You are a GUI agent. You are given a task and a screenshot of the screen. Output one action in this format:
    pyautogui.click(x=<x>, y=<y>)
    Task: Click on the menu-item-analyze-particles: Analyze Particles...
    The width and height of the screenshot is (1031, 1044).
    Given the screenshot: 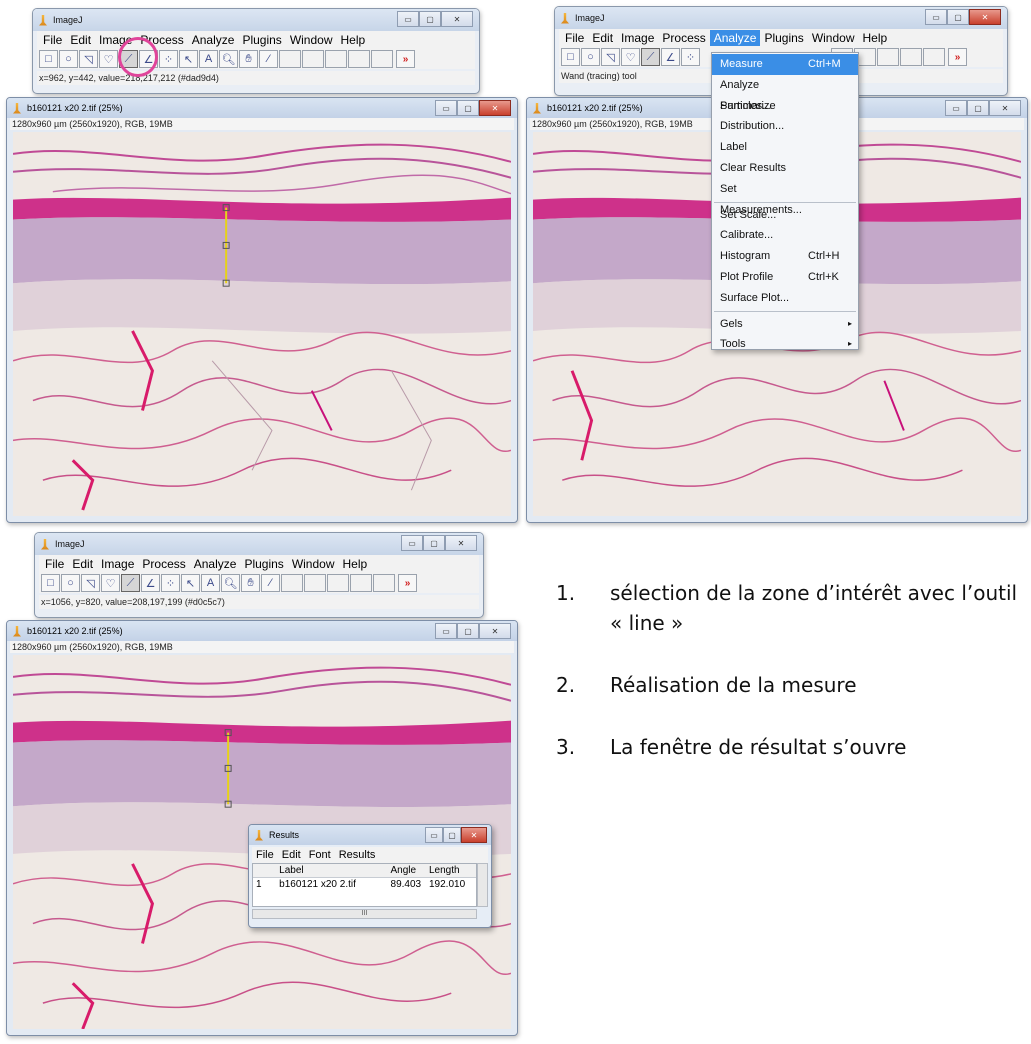 What is the action you would take?
    pyautogui.click(x=785, y=93)
    